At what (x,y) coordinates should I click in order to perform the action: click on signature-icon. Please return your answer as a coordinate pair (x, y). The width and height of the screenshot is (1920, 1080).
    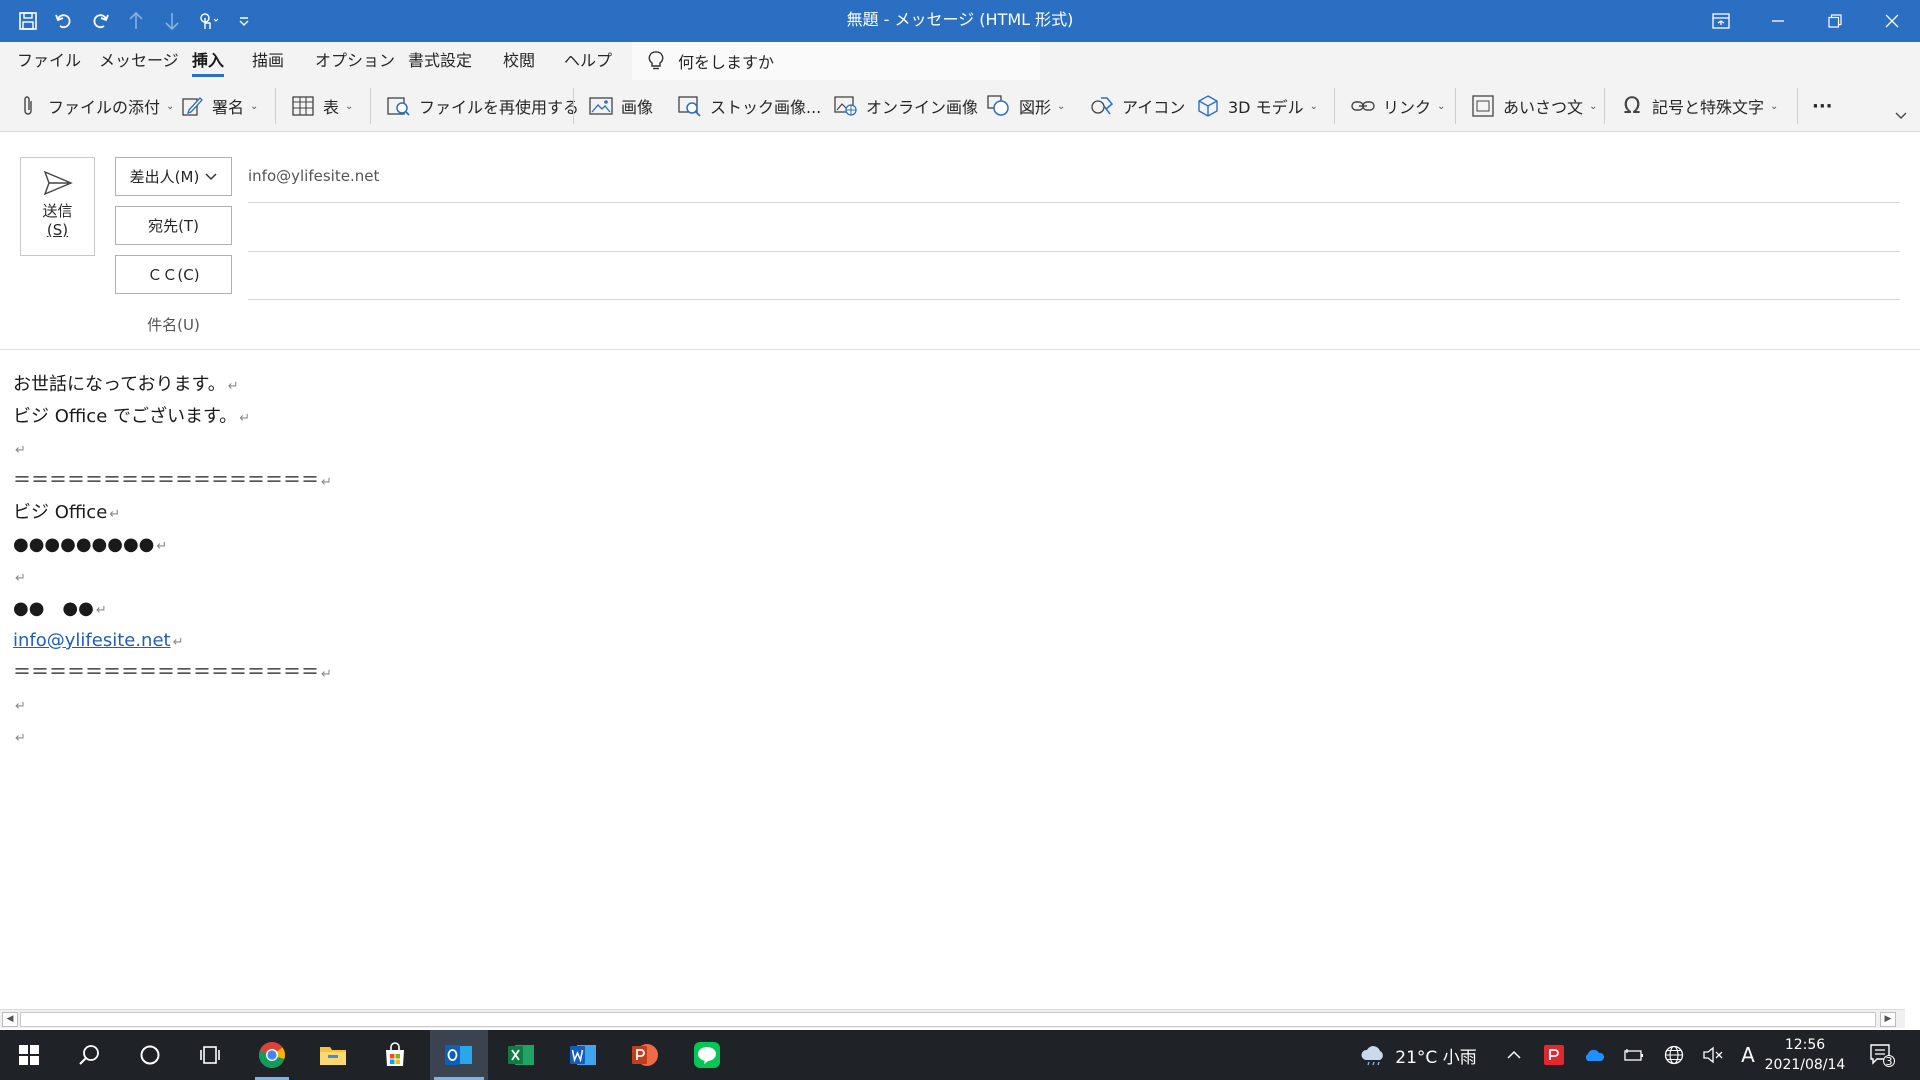
    Looking at the image, I should click on (192, 106).